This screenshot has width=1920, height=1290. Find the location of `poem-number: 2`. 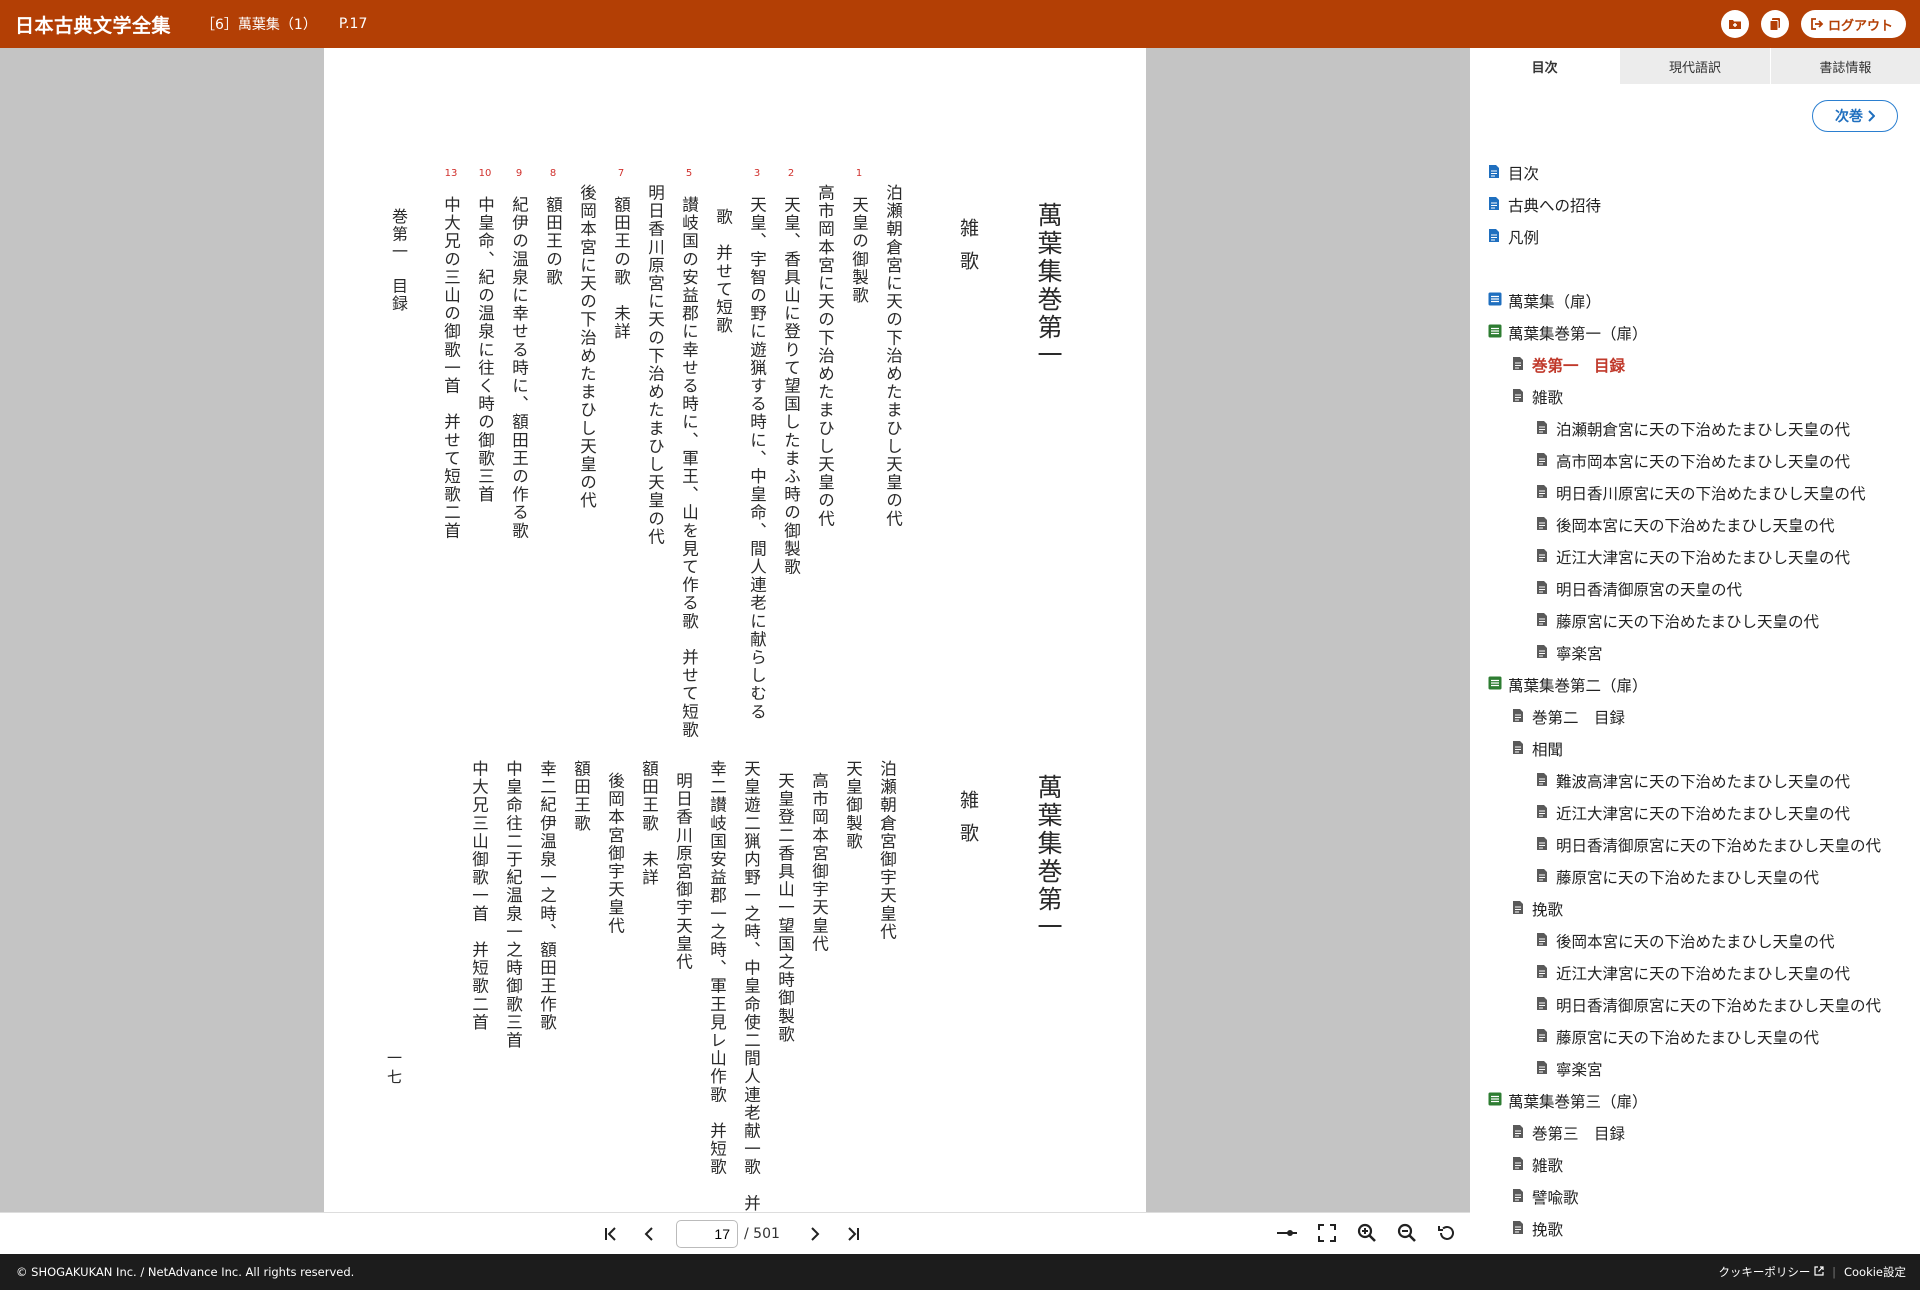

poem-number: 2 is located at coordinates (791, 173).